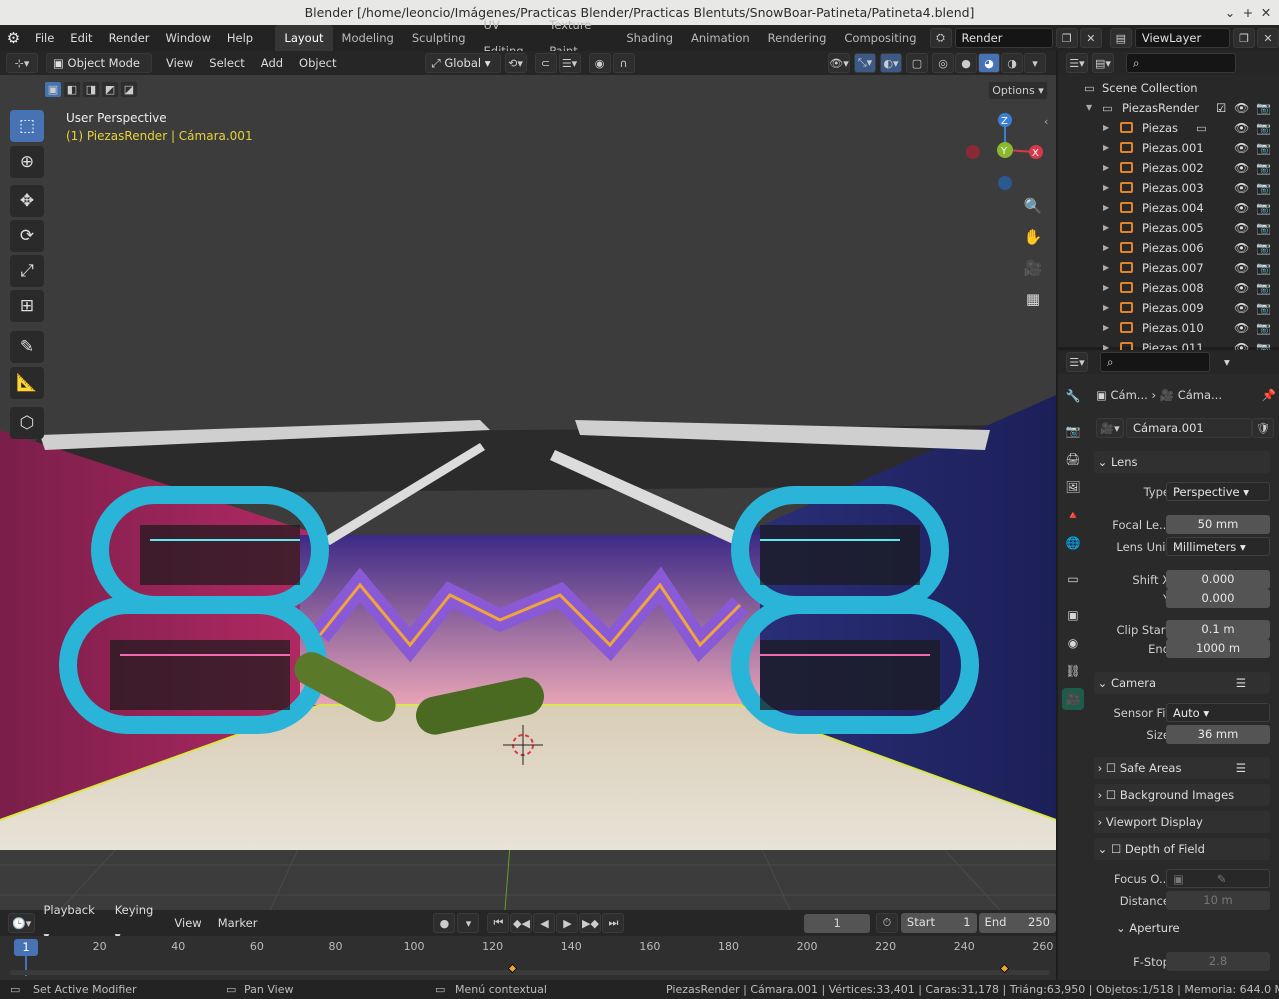 This screenshot has height=999, width=1279. I want to click on neg-x-axis-icon, so click(973, 152).